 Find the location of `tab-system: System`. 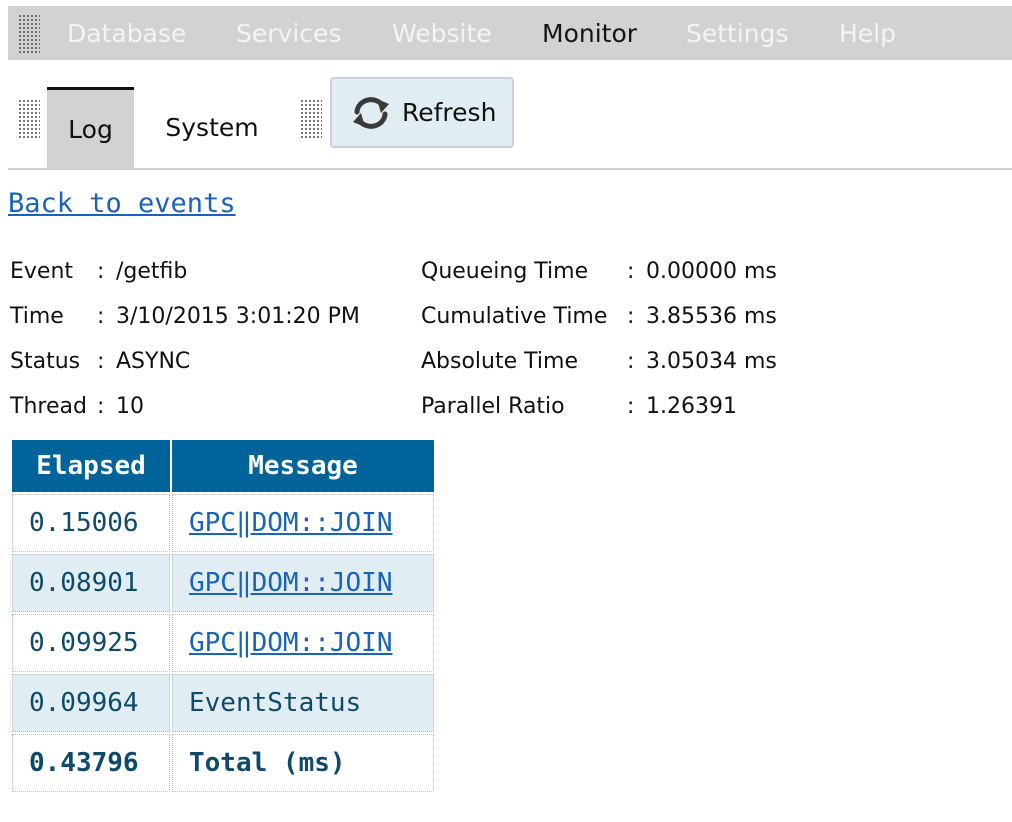

tab-system: System is located at coordinates (212, 127).